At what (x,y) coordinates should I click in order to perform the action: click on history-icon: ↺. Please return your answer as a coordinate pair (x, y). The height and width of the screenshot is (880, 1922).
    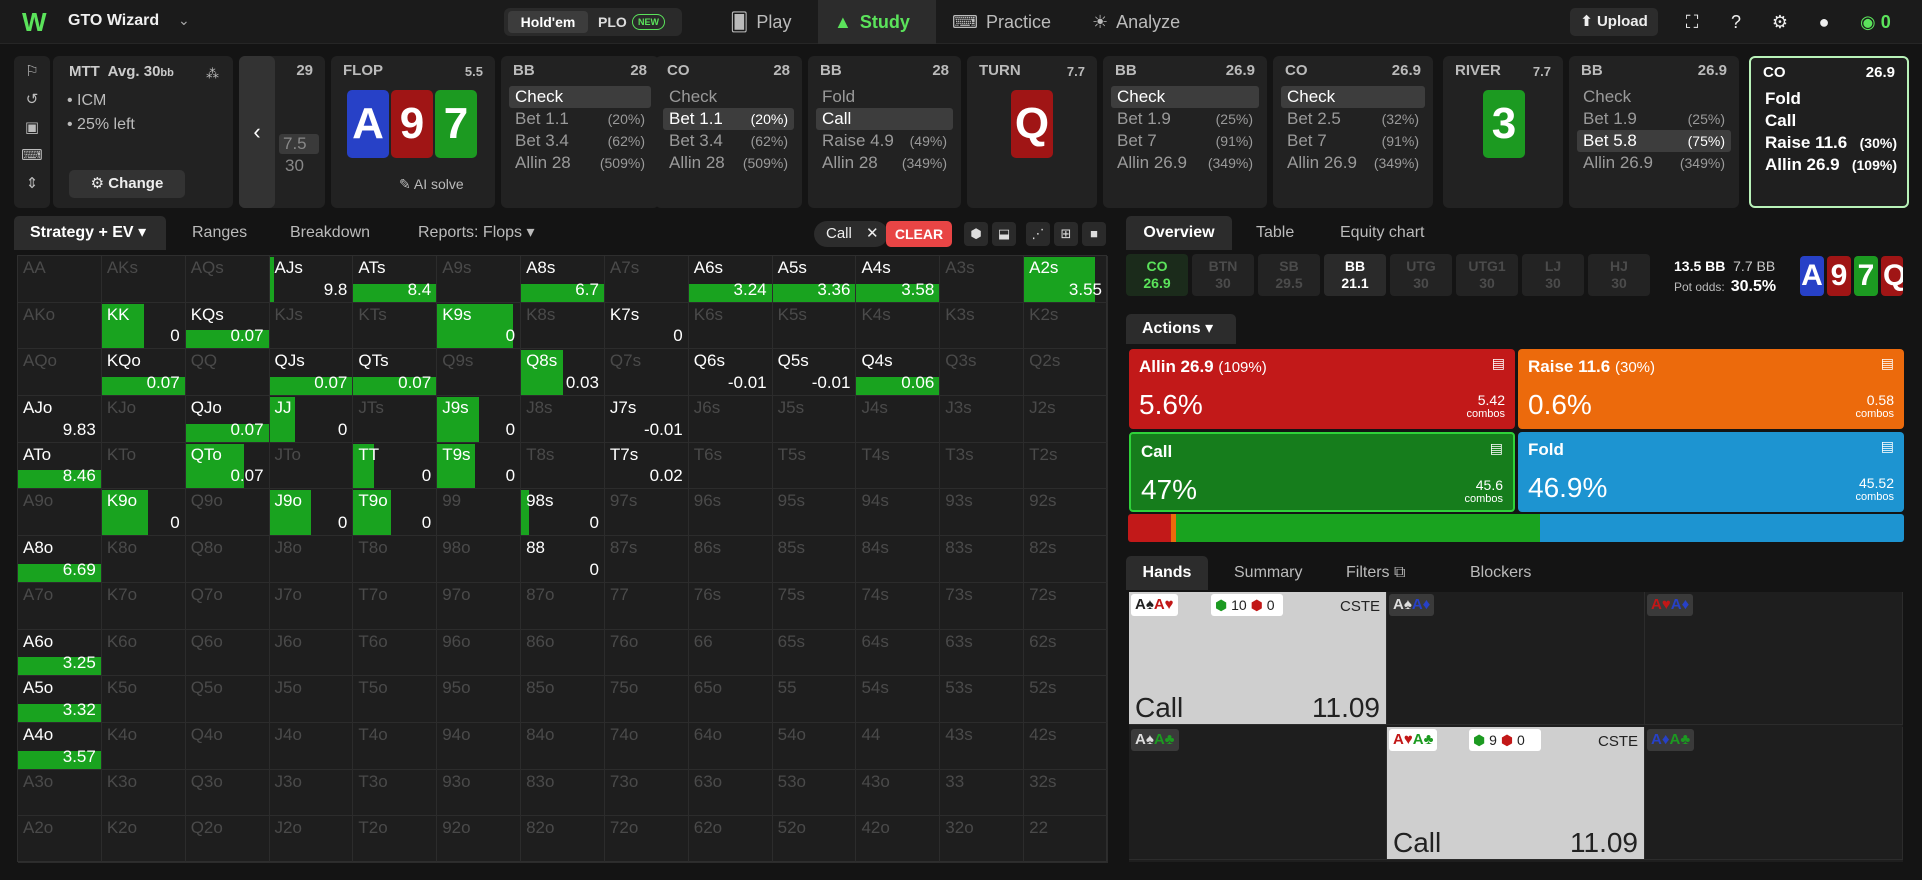
    Looking at the image, I should click on (32, 99).